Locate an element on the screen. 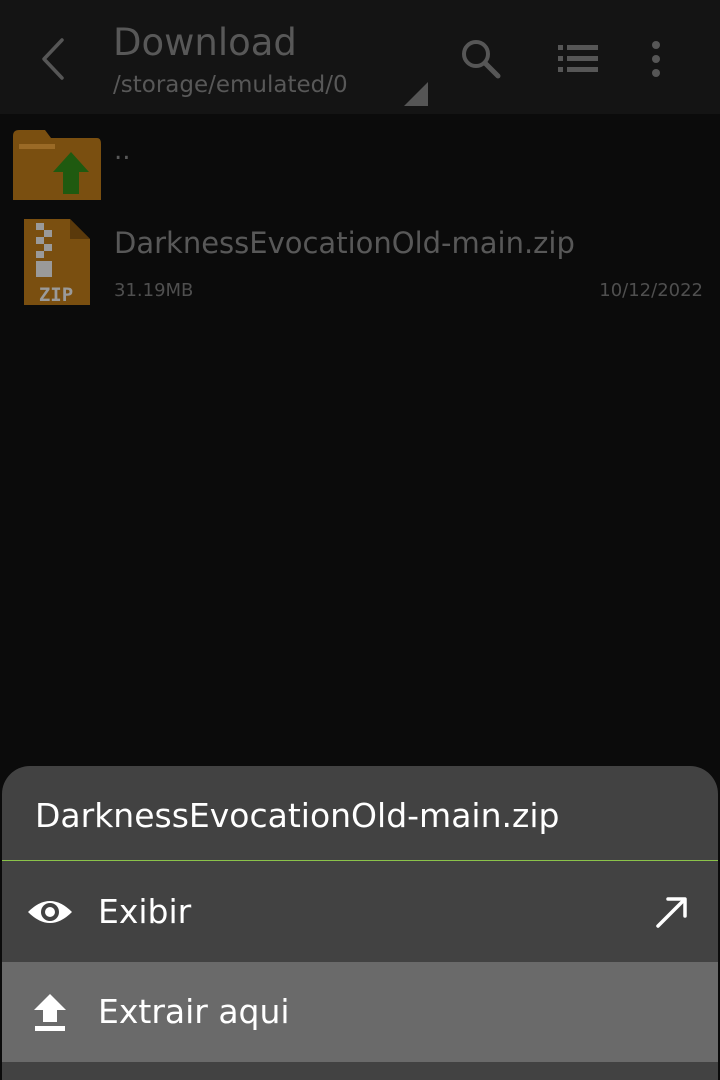  menu-item-extract-here: Extrair aqui is located at coordinates (360, 1012).